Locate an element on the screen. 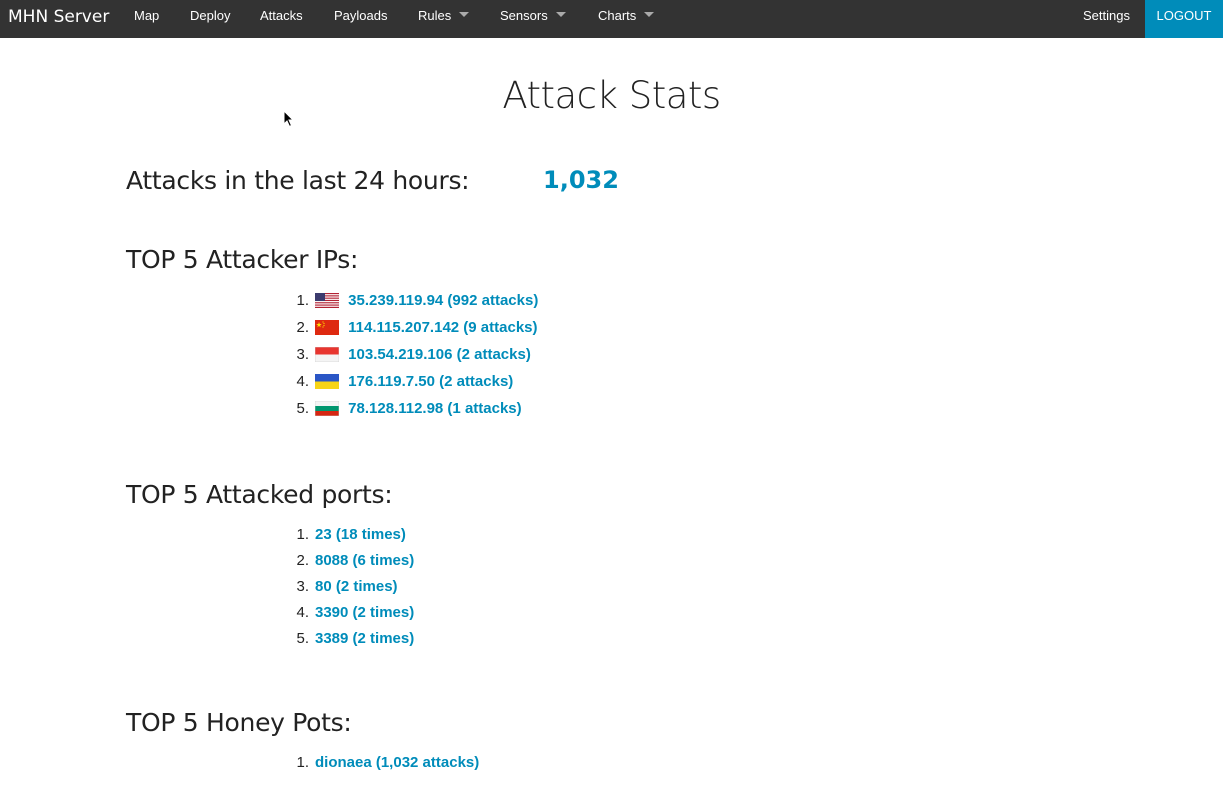 The image size is (1223, 797). attacker-ip-link: 114.115.207.142 (9 attacks) is located at coordinates (442, 327).